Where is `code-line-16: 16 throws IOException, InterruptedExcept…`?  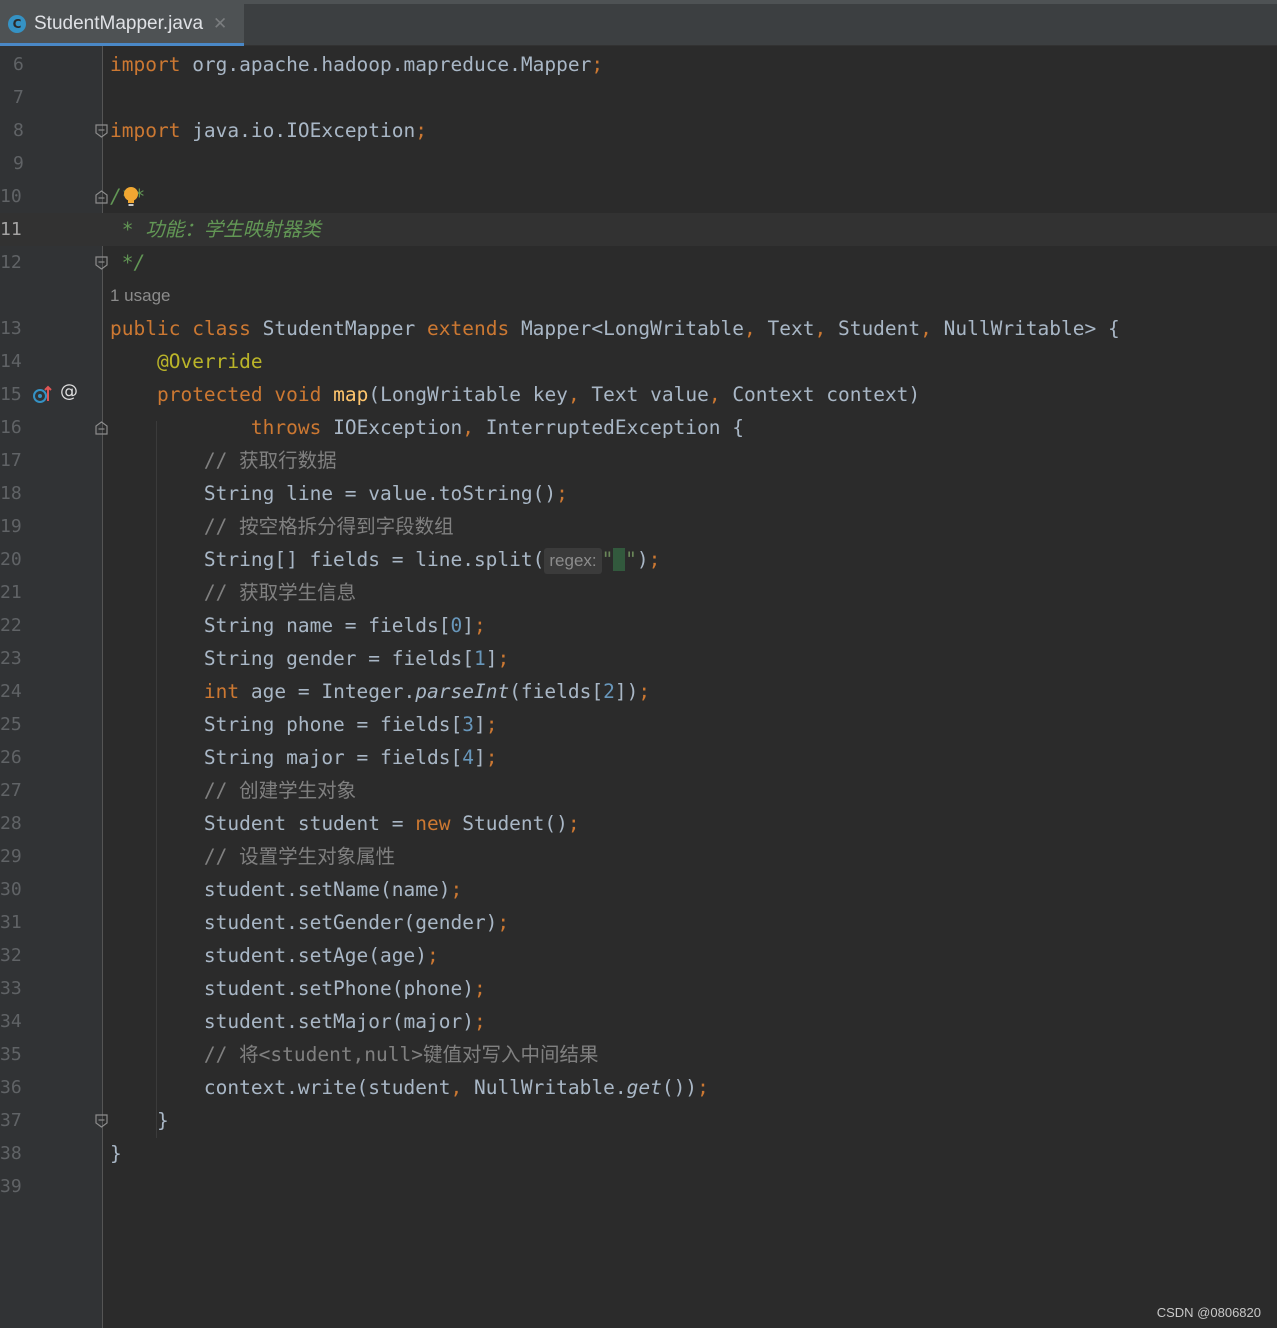
code-line-16: 16 throws IOException, InterruptedExcept… is located at coordinates (638, 427).